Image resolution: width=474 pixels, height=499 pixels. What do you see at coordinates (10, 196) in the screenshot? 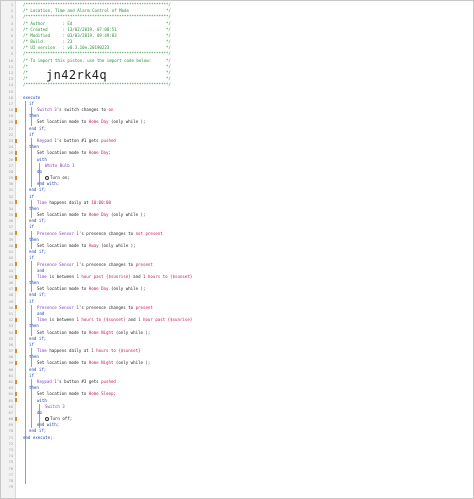
I see `line-number: 32` at bounding box center [10, 196].